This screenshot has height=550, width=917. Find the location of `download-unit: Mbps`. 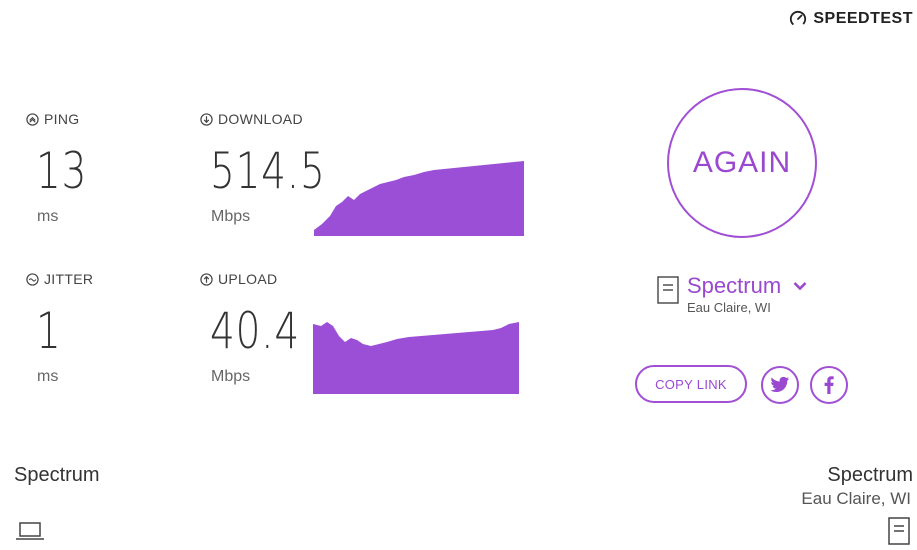

download-unit: Mbps is located at coordinates (231, 216).